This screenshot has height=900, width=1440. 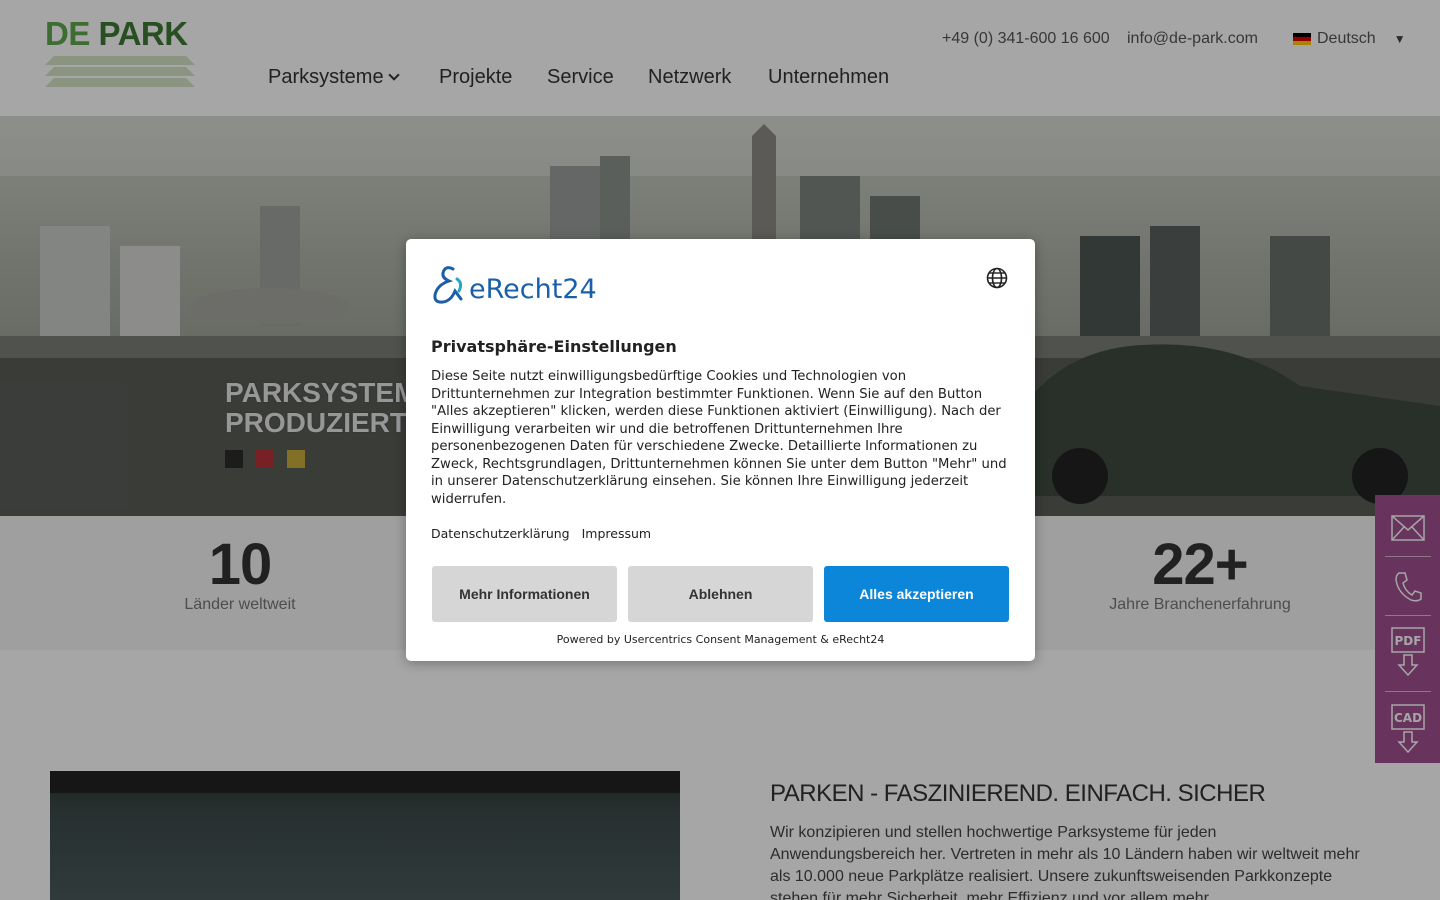 I want to click on accept-all-button: Alles akzeptieren, so click(x=916, y=594).